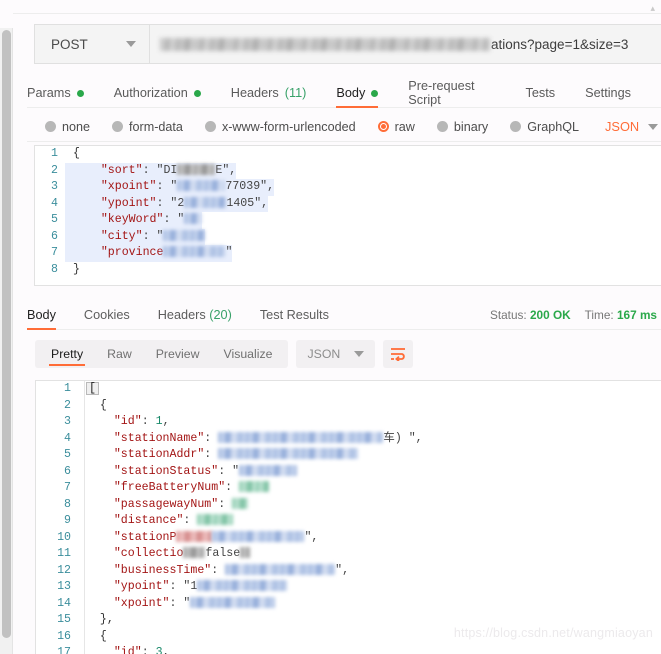 The height and width of the screenshot is (654, 661). I want to click on table-row: 10 "stationP ",, so click(348, 538).